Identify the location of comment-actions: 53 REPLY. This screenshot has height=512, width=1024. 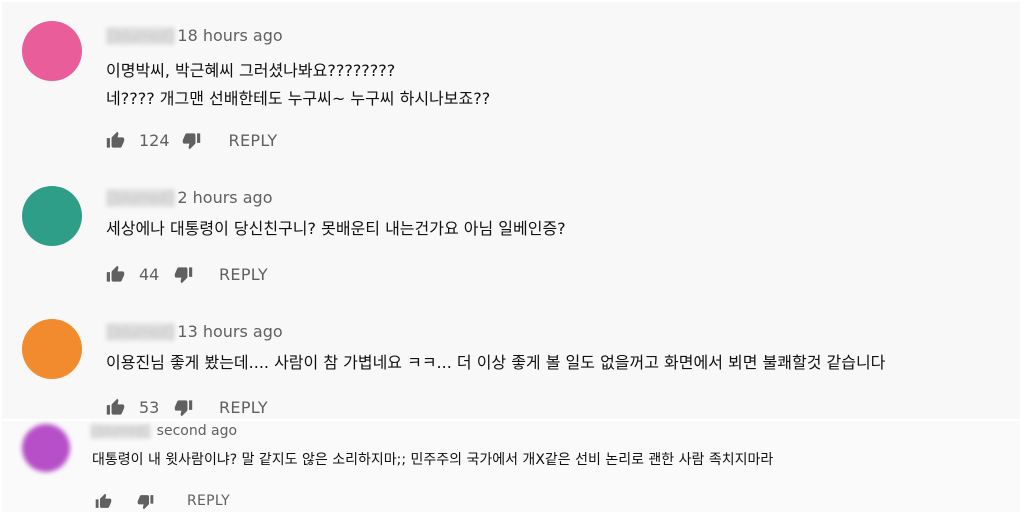
(186, 407).